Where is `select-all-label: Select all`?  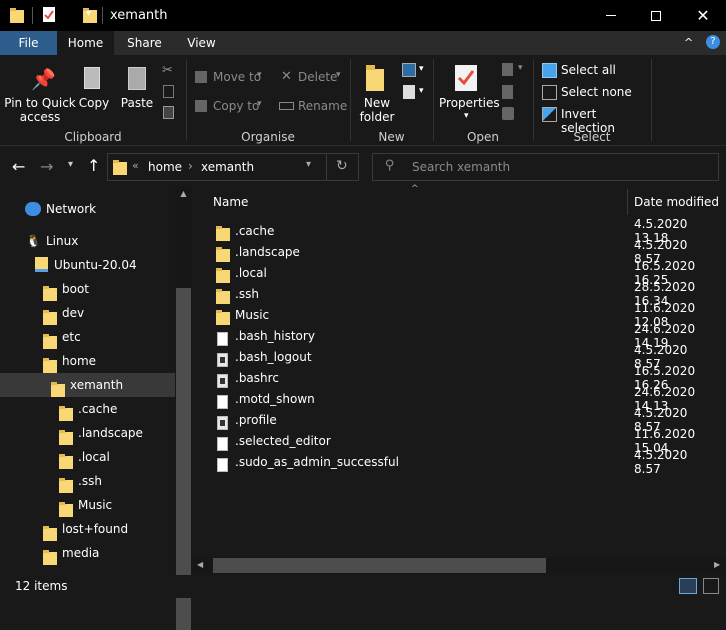
select-all-label: Select all is located at coordinates (588, 70).